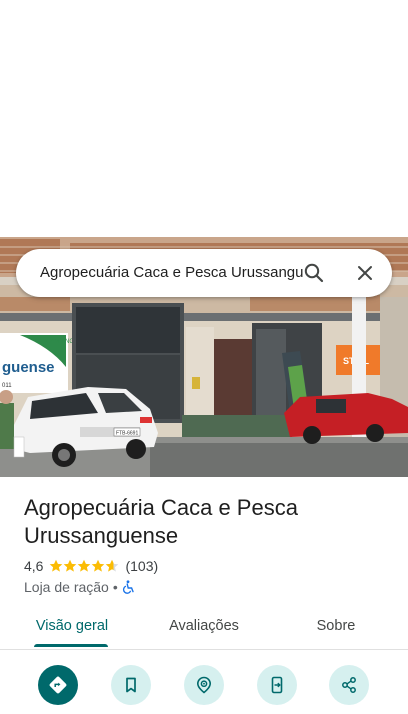 The width and height of the screenshot is (408, 714). Describe the element at coordinates (66, 587) in the screenshot. I see `category-label: Loja de ração` at that location.